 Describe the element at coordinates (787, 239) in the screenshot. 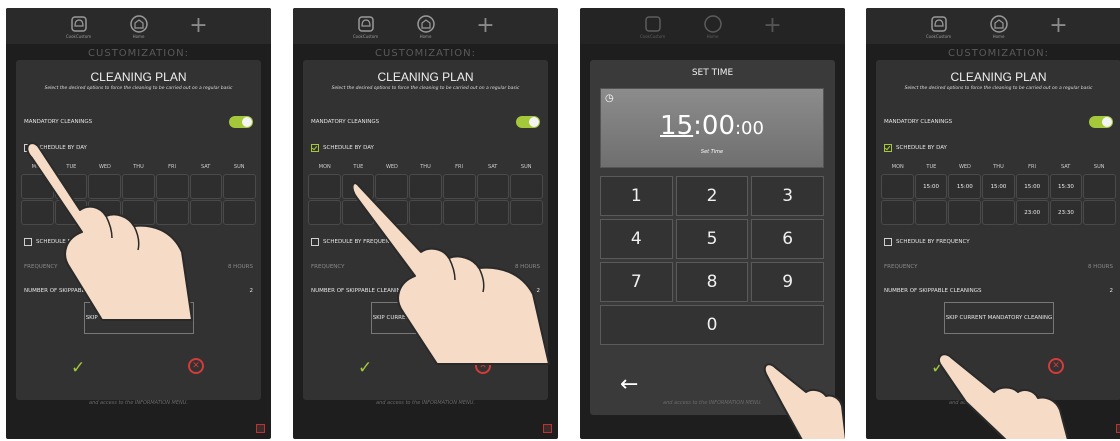

I see `key-6: 6` at that location.